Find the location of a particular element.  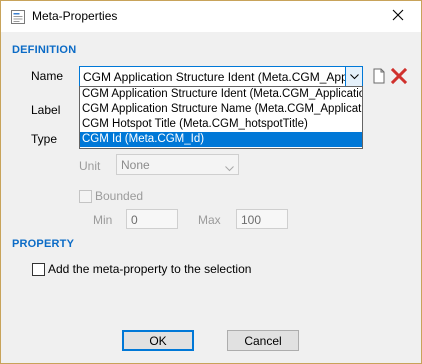

close-button is located at coordinates (398, 16).